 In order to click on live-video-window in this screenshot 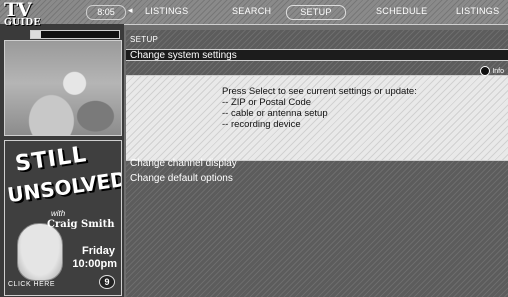, I will do `click(63, 88)`.